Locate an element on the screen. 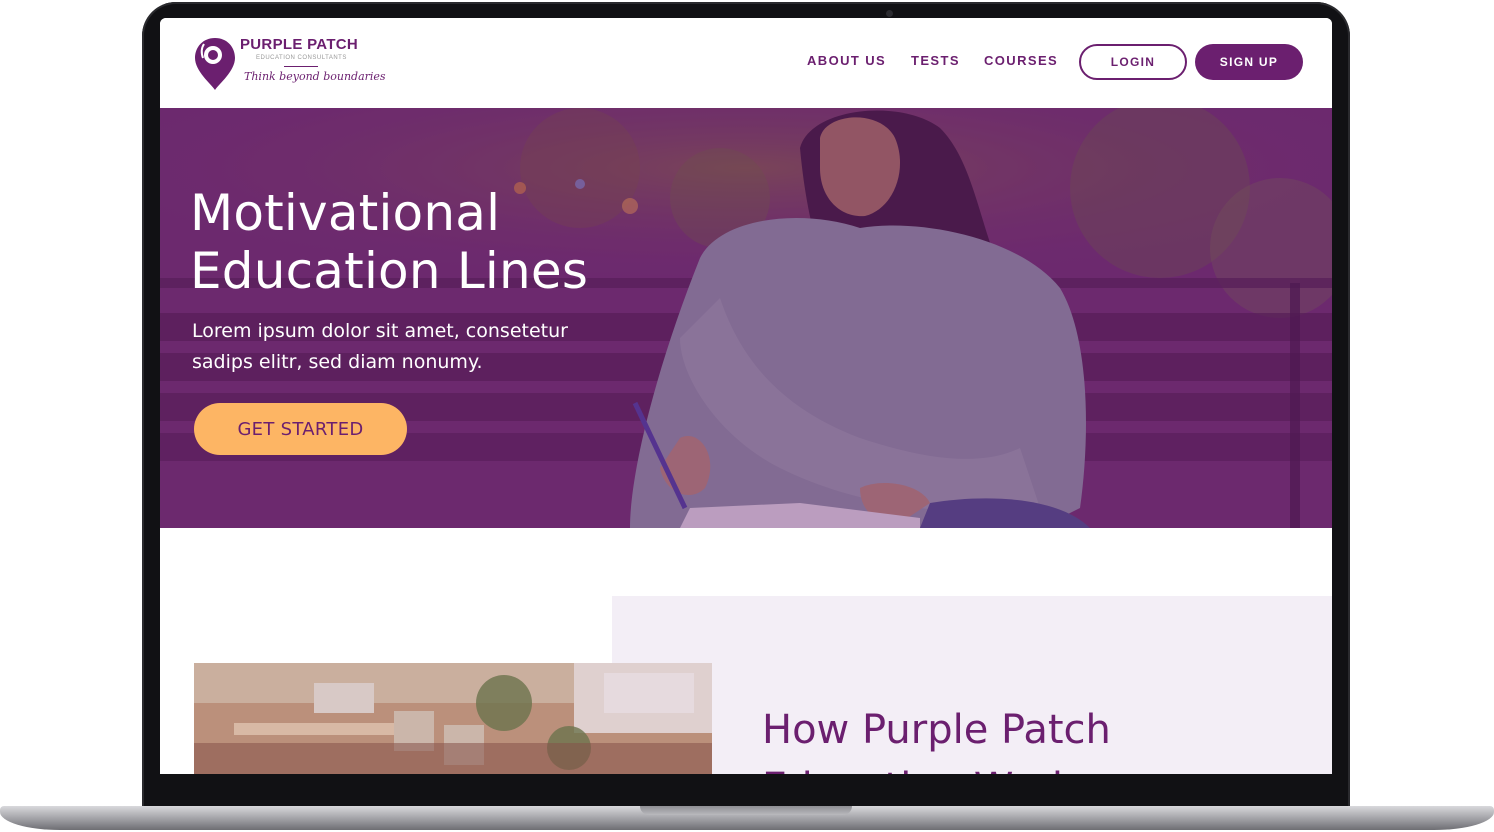  nav-about-us: ABOUT US is located at coordinates (846, 62).